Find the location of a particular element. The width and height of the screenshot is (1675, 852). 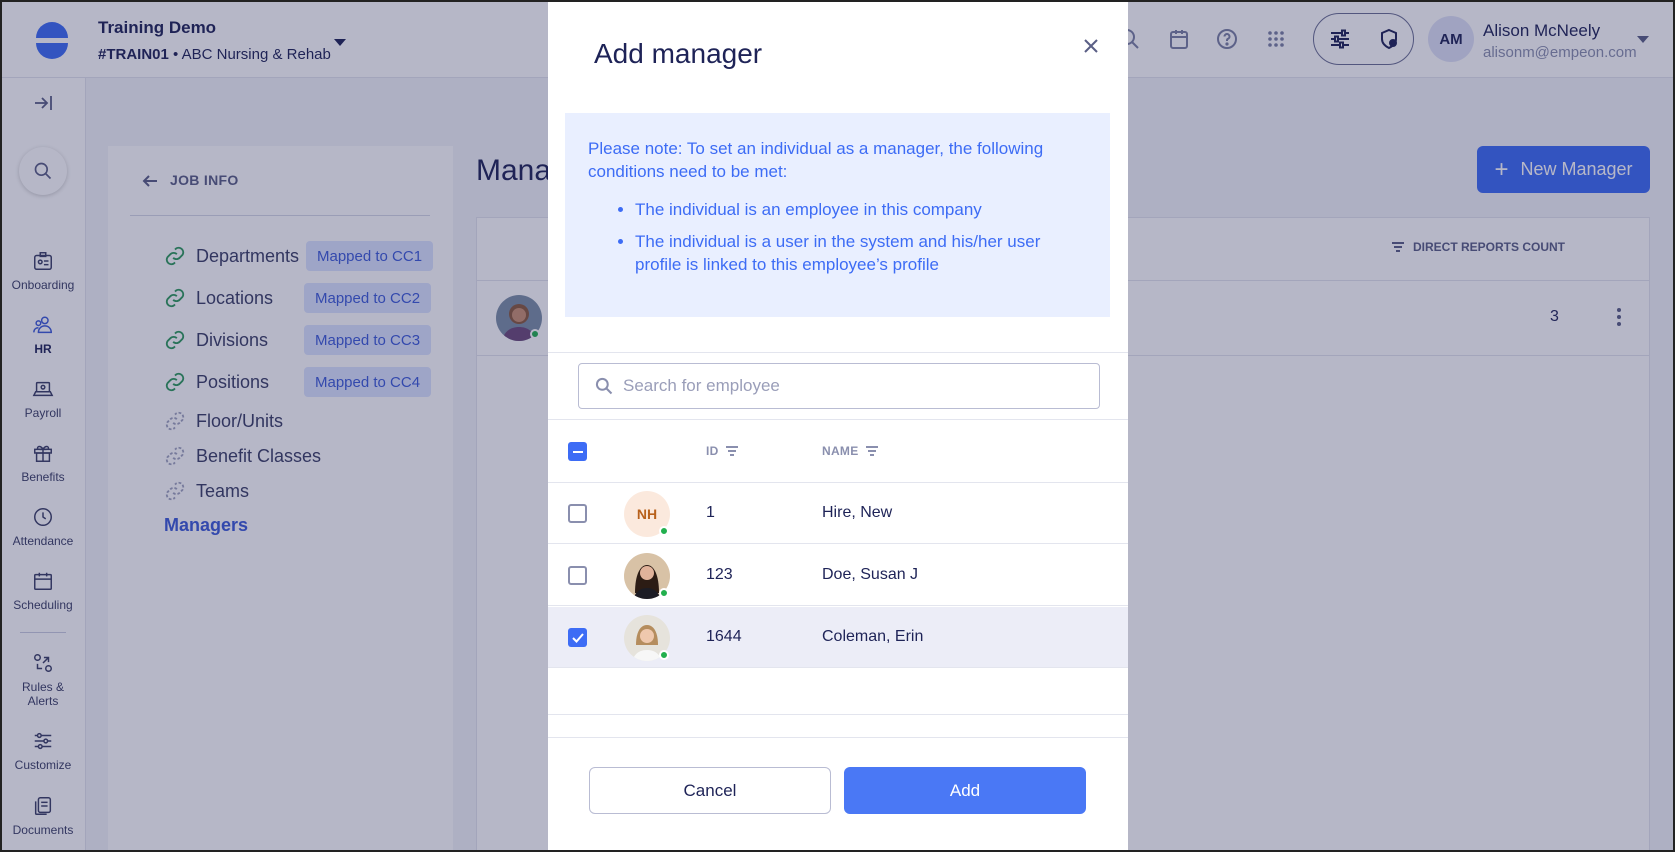

table-row: 123 Doe, Susan J is located at coordinates (838, 575).